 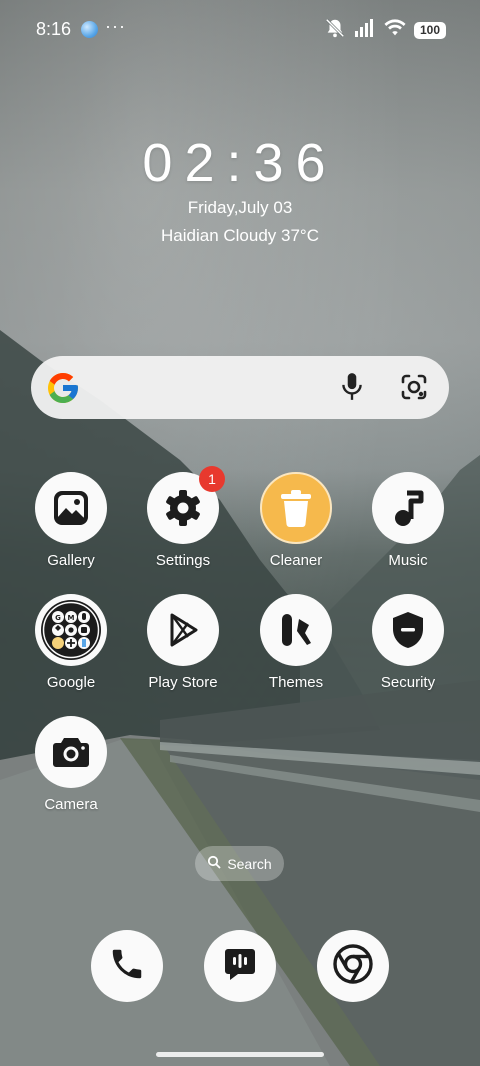 I want to click on google-folder-icon: GM, so click(x=71, y=630).